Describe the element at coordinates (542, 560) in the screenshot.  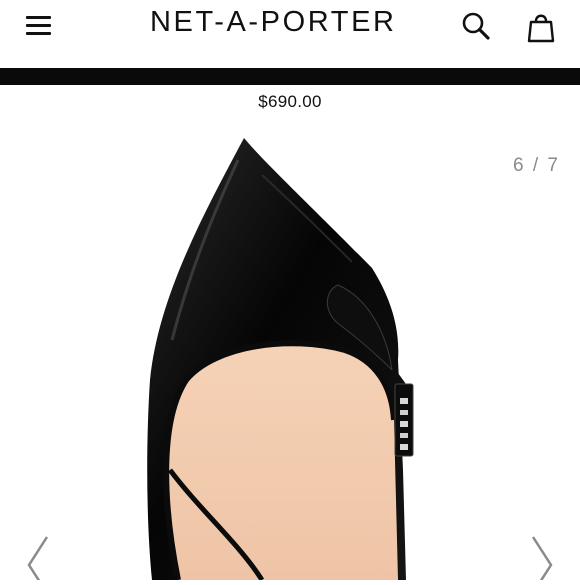
I see `chevron-right-icon` at that location.